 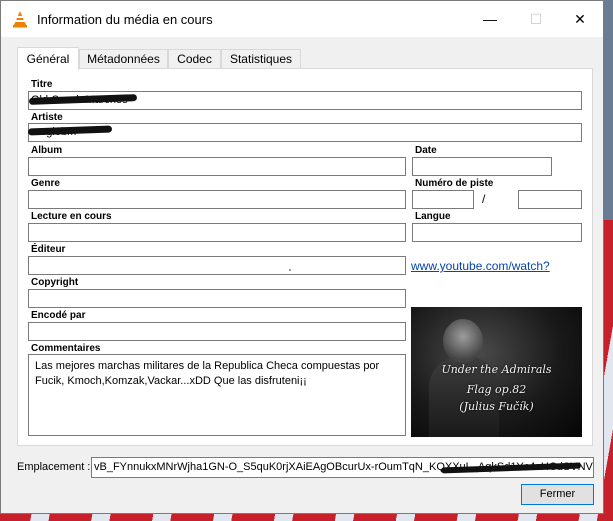 What do you see at coordinates (550, 199) in the screenshot?
I see `track-total-field` at bounding box center [550, 199].